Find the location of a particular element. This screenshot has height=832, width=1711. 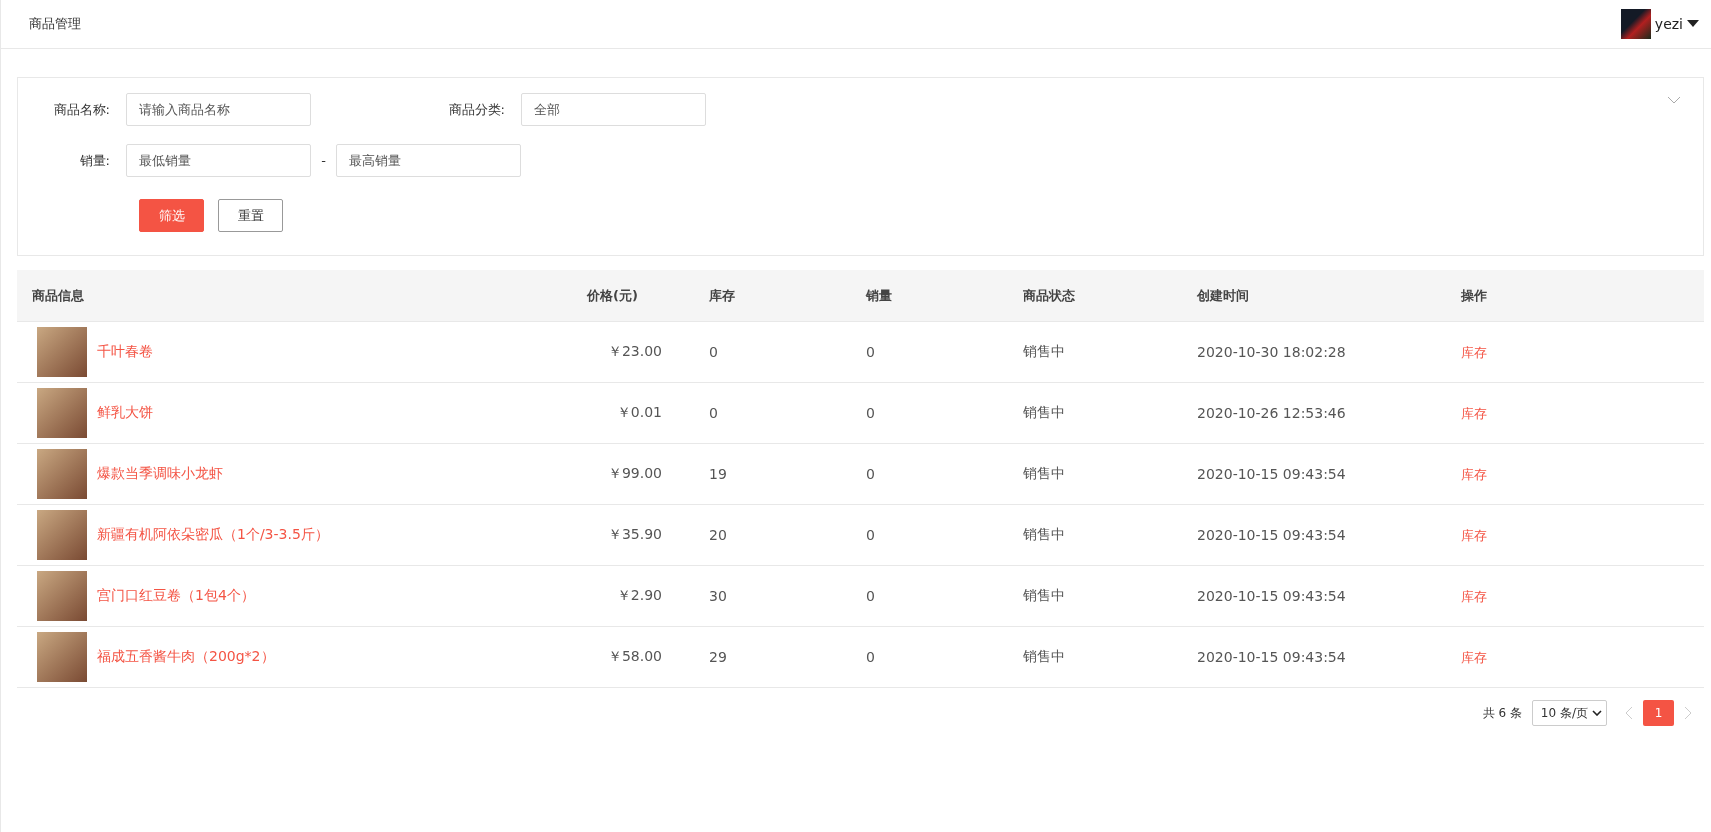

page-size-select: 10 条/页 is located at coordinates (1569, 713).